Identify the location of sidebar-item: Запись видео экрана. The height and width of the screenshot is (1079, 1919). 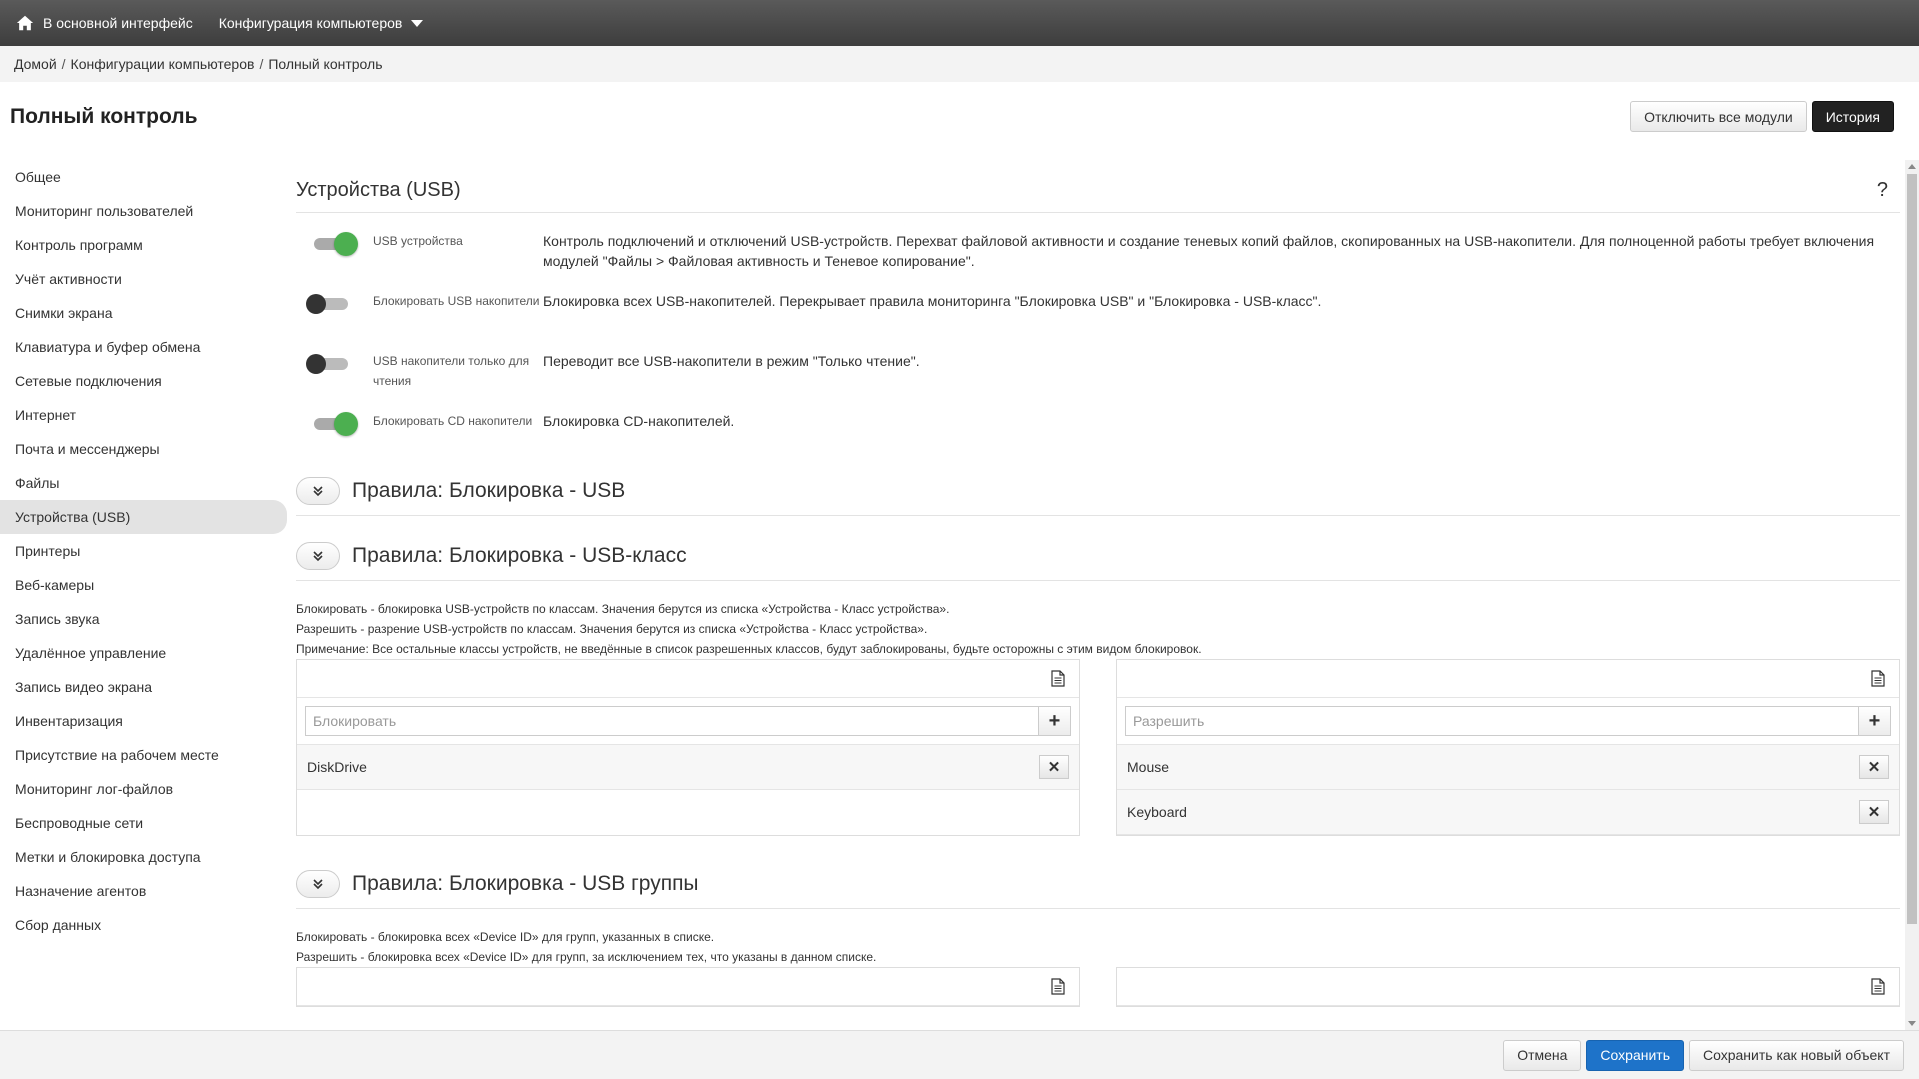
(143, 687).